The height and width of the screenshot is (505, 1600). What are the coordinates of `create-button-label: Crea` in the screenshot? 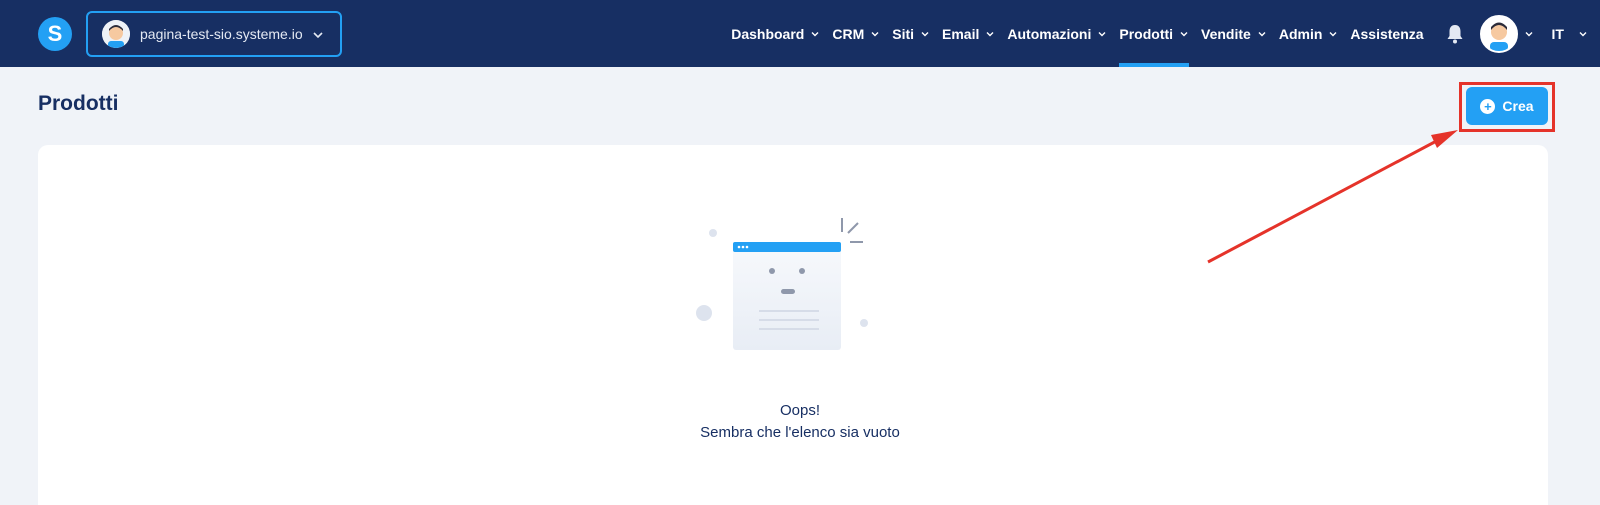 It's located at (1518, 106).